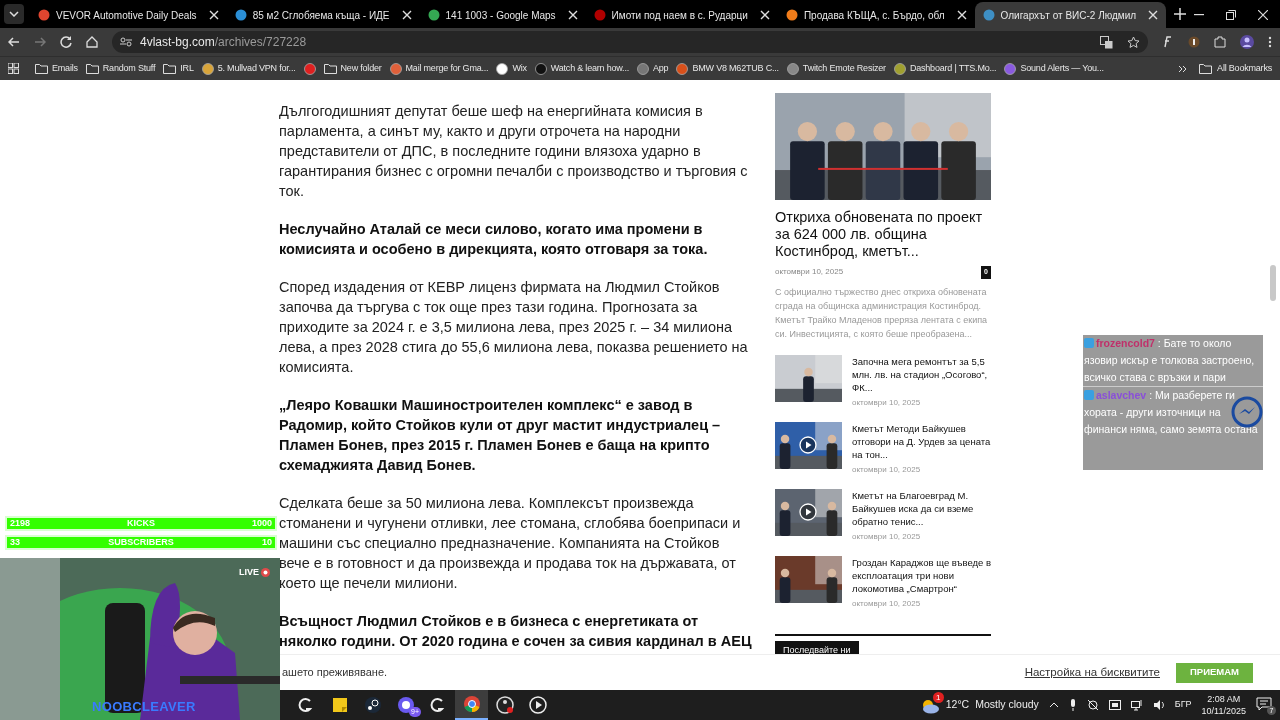 The image size is (1280, 720). Describe the element at coordinates (20, 523) in the screenshot. I see `counter-value: 2198` at that location.